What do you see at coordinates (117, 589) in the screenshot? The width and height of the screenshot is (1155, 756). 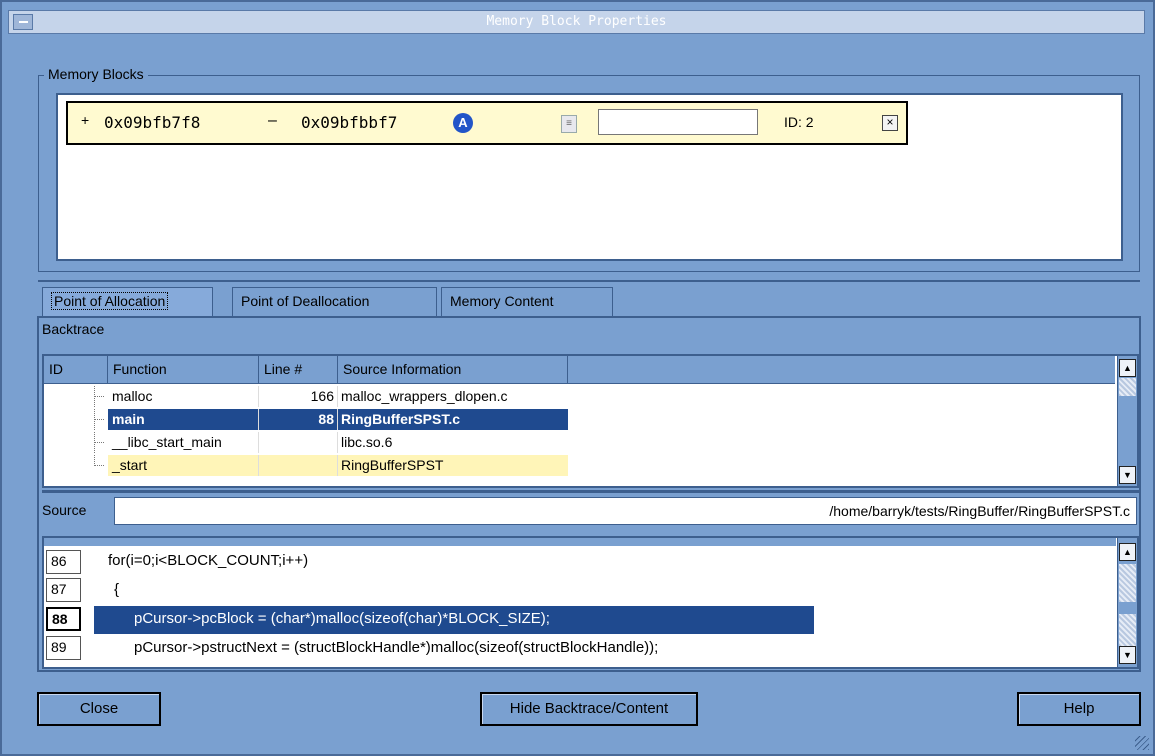 I see `code-line: {` at bounding box center [117, 589].